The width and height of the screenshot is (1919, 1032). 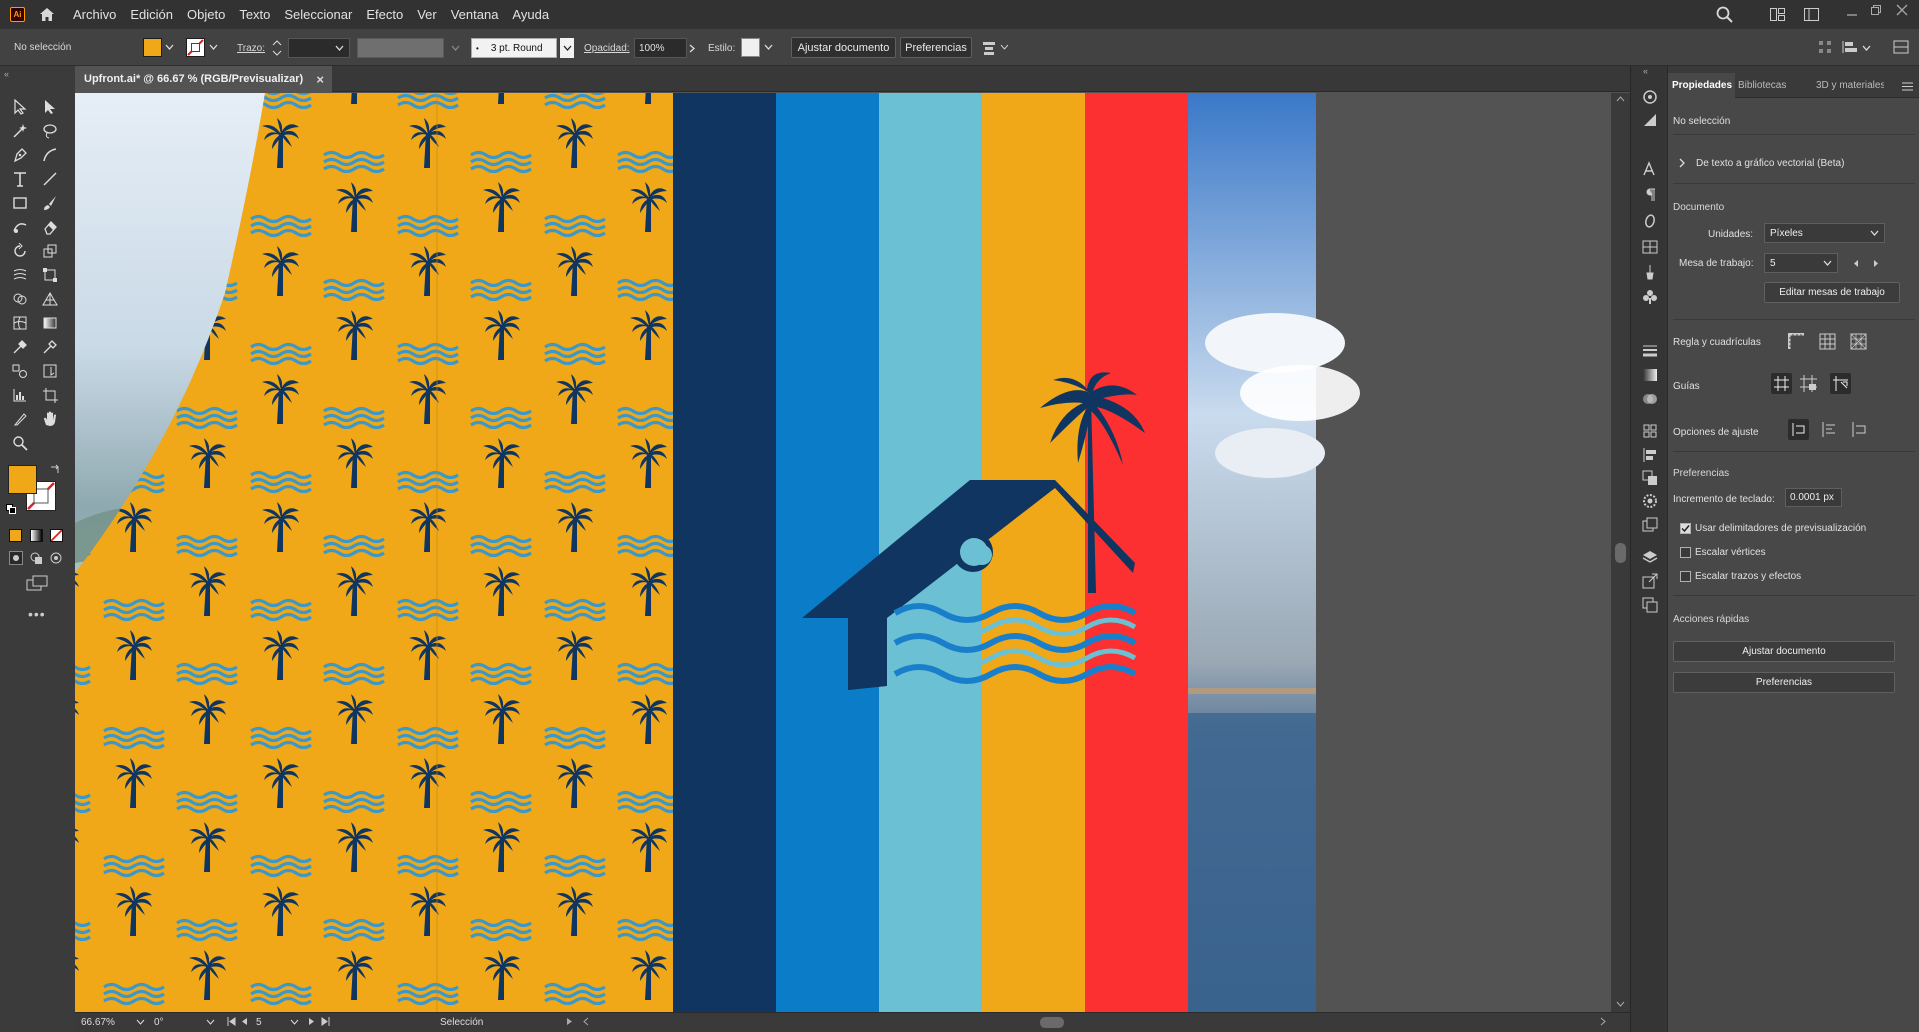 What do you see at coordinates (1682, 163) in the screenshot?
I see `text-to-vector-expand-icon` at bounding box center [1682, 163].